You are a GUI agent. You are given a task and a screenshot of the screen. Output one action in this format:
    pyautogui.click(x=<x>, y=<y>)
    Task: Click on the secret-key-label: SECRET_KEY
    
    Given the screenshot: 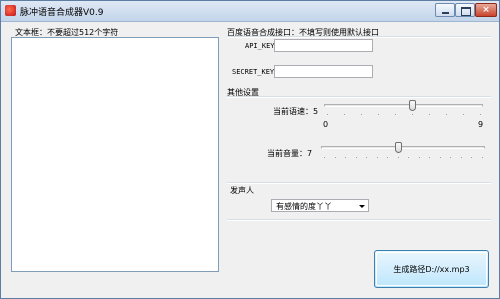 What is the action you would take?
    pyautogui.click(x=253, y=72)
    